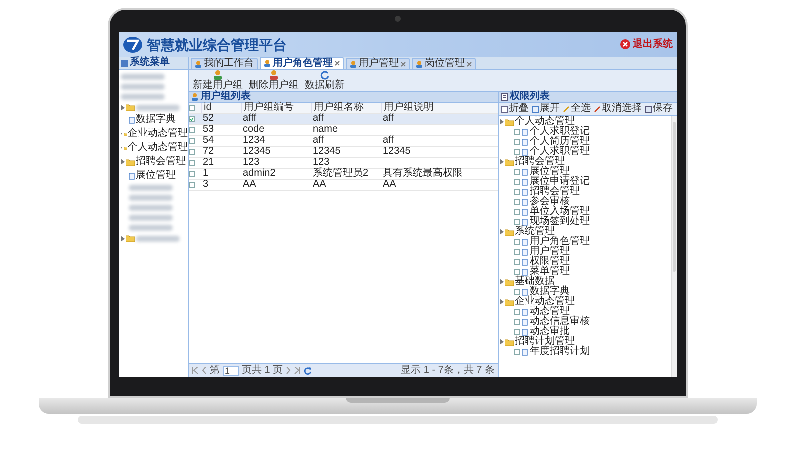 The height and width of the screenshot is (458, 796). What do you see at coordinates (550, 172) in the screenshot?
I see `tree-node: 展位管理` at bounding box center [550, 172].